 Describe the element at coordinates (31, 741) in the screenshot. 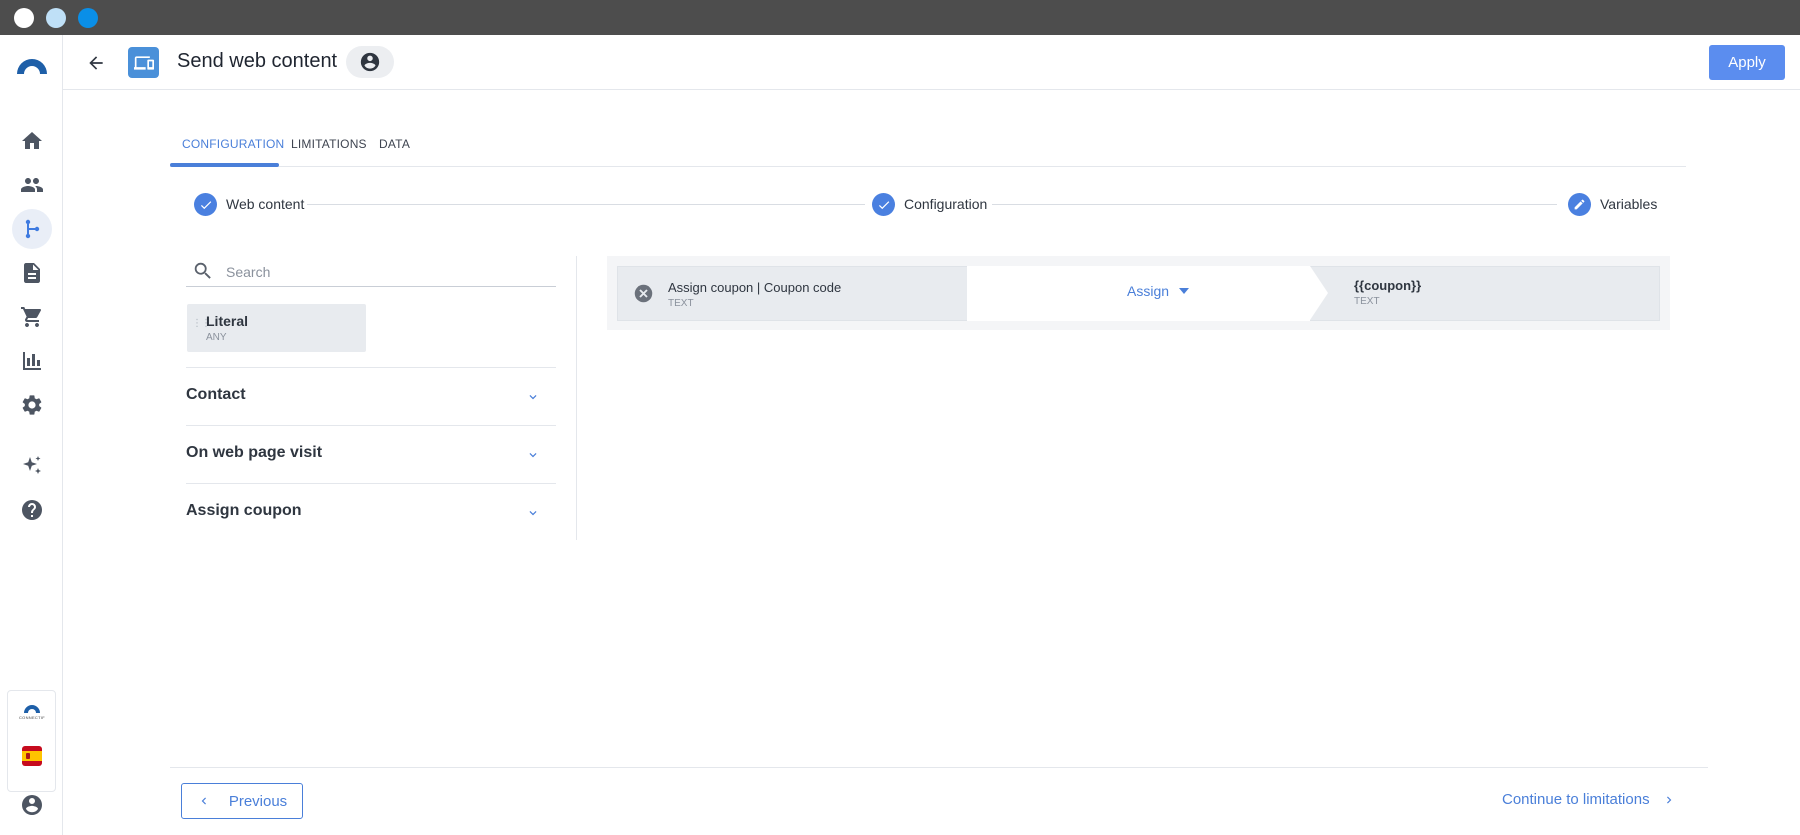

I see `account-switcher: CONNECTIF` at that location.